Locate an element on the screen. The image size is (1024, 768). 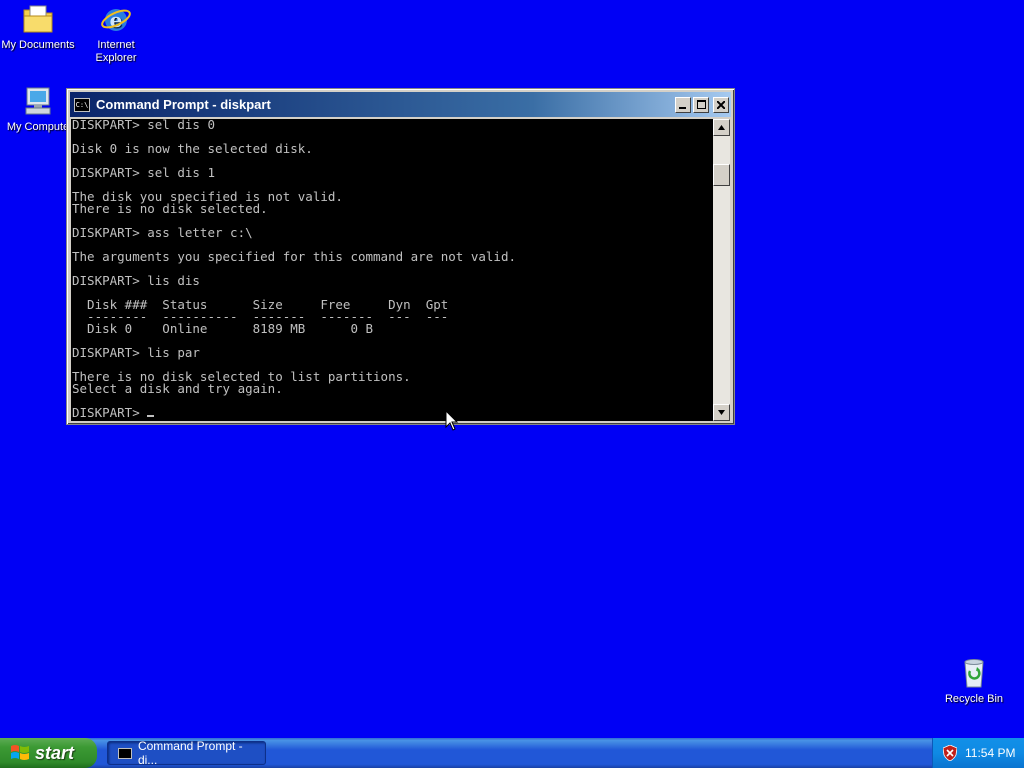
system-tray: 11:54 PM is located at coordinates (978, 753).